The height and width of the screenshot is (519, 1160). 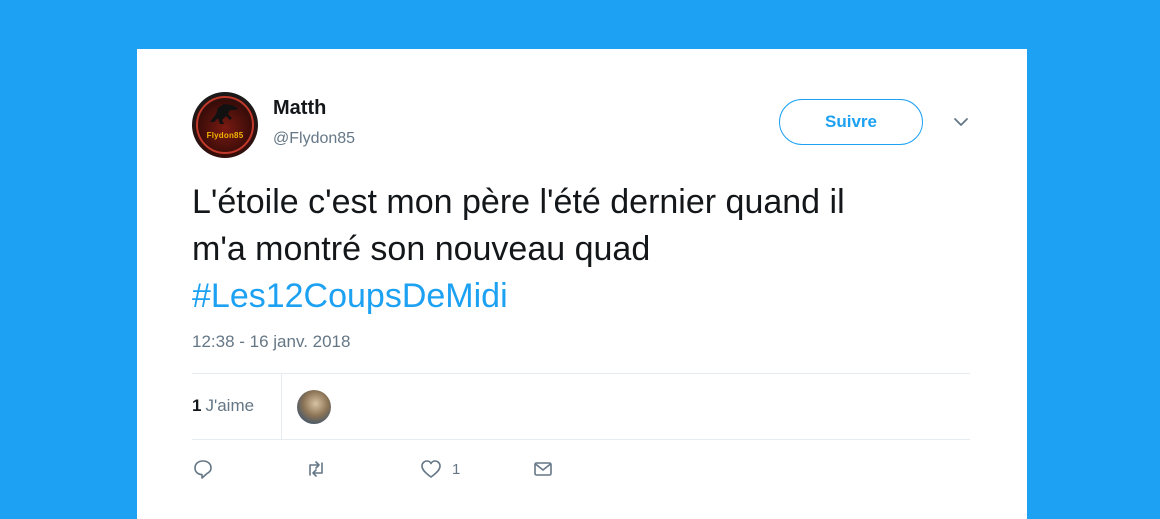 I want to click on chevron-down-icon, so click(x=961, y=122).